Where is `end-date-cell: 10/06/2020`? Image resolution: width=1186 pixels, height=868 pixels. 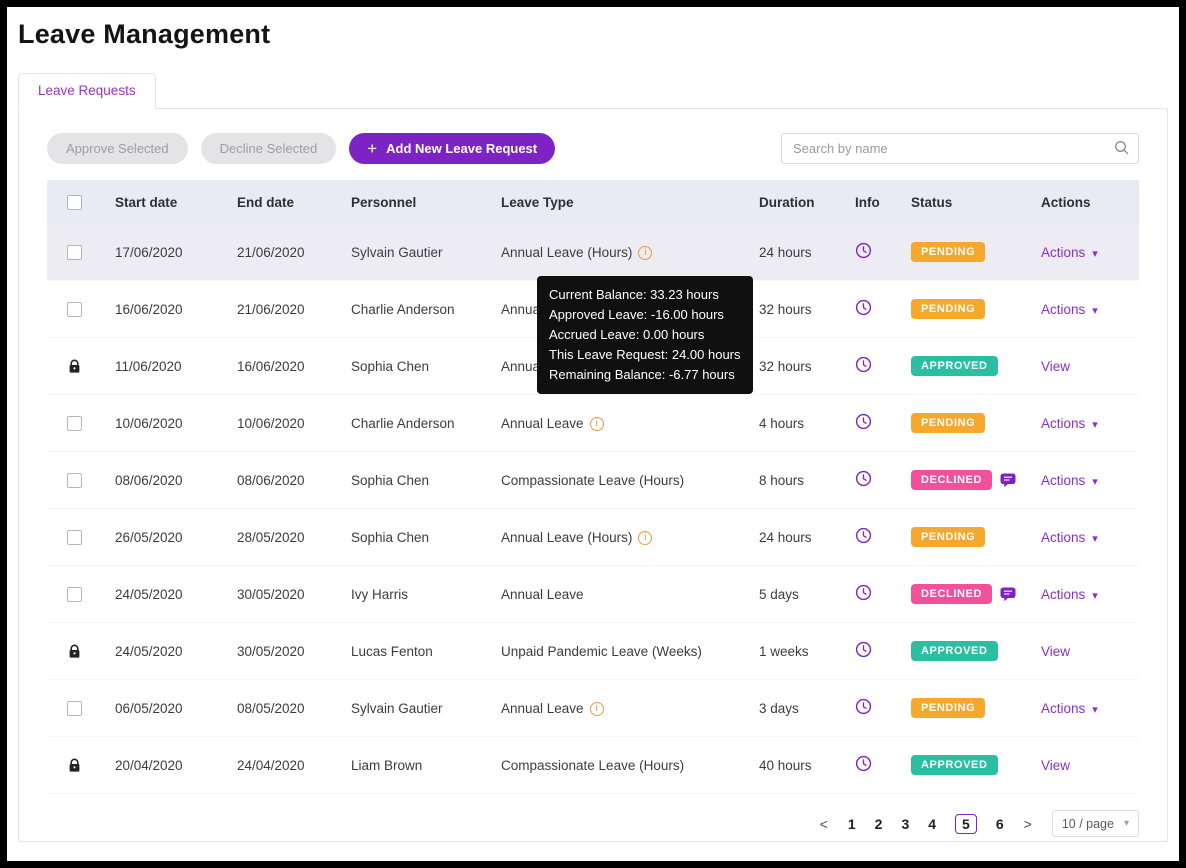
end-date-cell: 10/06/2020 is located at coordinates (271, 423).